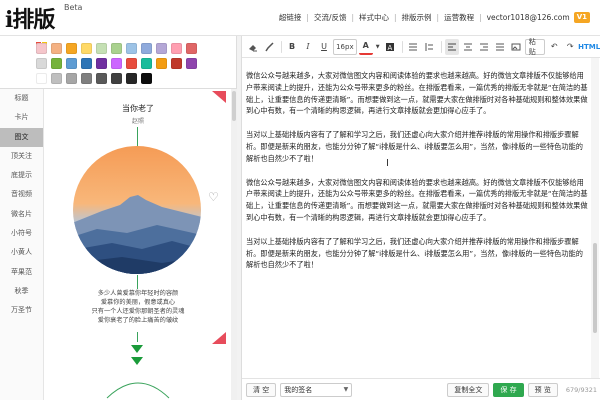  What do you see at coordinates (528, 17) in the screenshot?
I see `user-email: vector1018@126.com` at bounding box center [528, 17].